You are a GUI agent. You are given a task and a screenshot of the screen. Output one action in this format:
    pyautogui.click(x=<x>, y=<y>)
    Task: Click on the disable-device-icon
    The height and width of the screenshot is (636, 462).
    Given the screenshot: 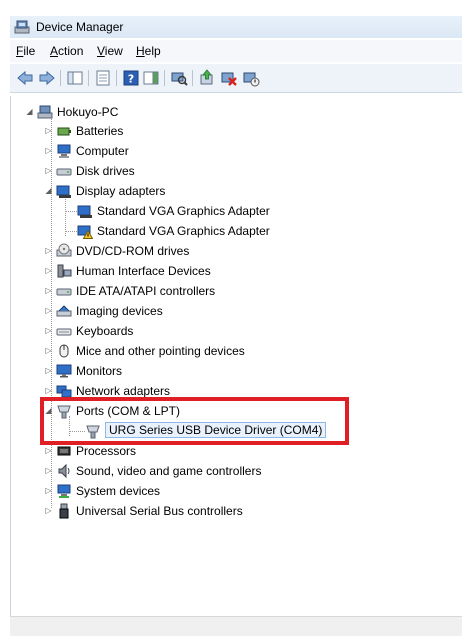 What is the action you would take?
    pyautogui.click(x=251, y=78)
    